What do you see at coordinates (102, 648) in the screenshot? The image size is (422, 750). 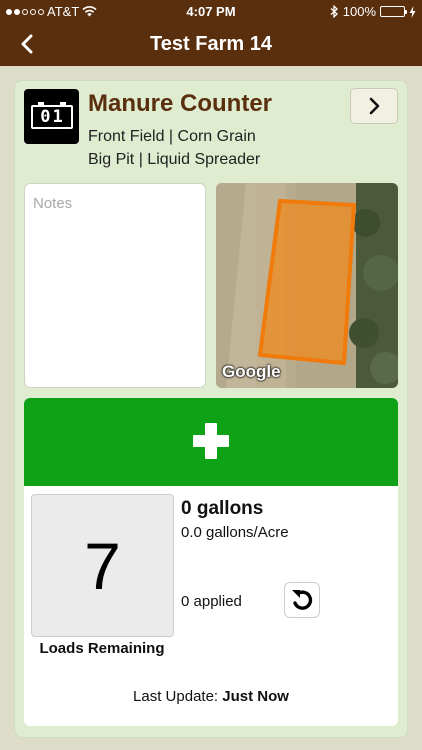 I see `loads-remaining-label: Loads Remaining` at bounding box center [102, 648].